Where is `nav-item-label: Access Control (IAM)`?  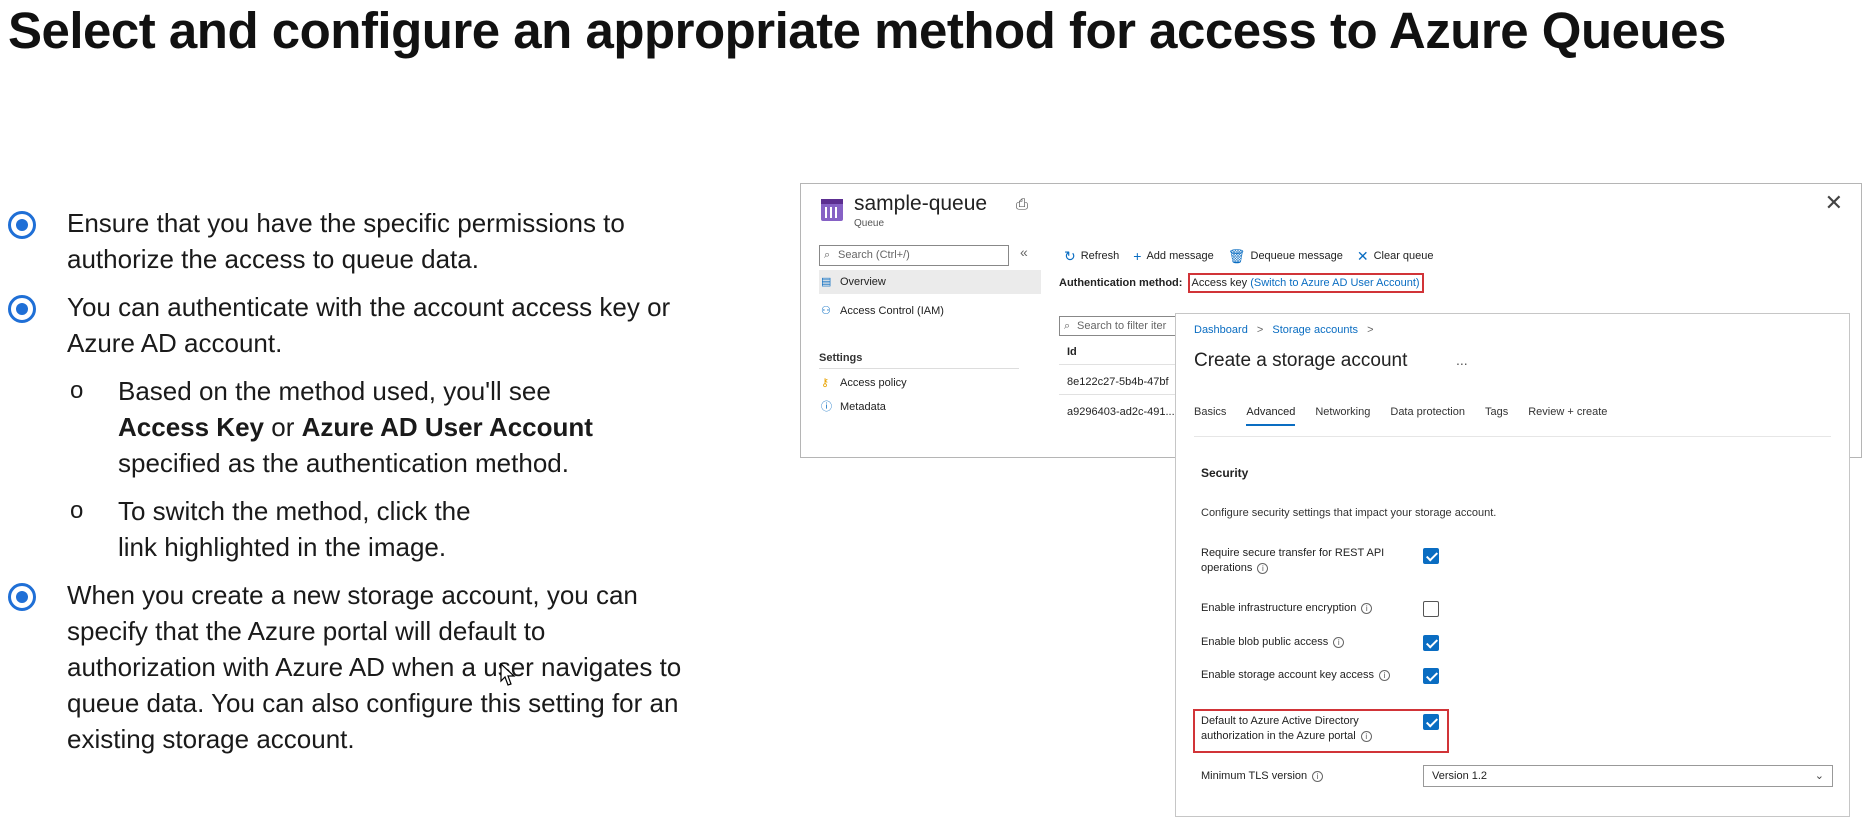
nav-item-label: Access Control (IAM) is located at coordinates (892, 311).